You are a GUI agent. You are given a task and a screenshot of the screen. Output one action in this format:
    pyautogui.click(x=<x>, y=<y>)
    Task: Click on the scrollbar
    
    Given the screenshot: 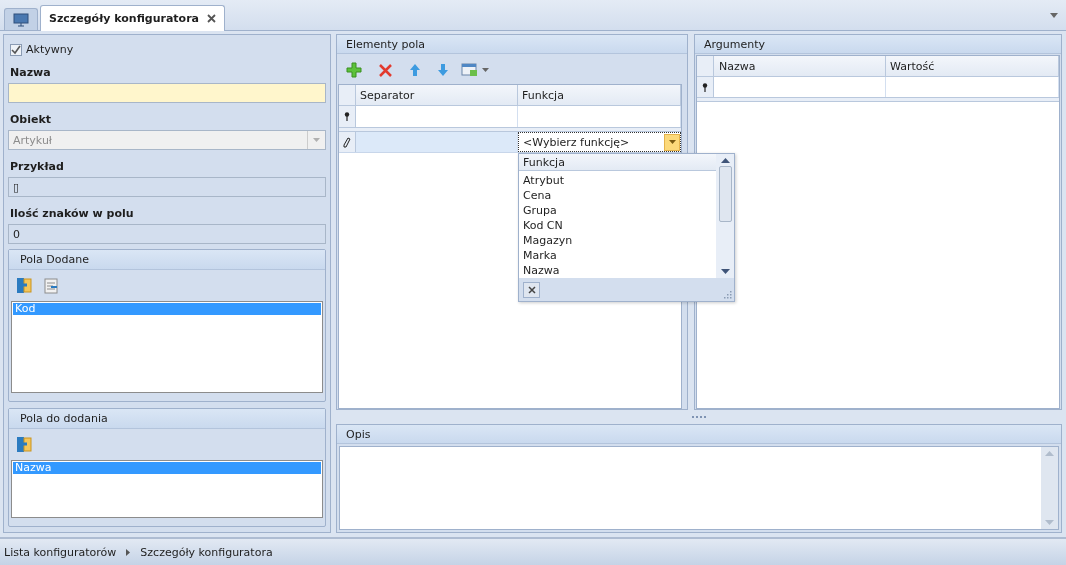 What is the action you would take?
    pyautogui.click(x=725, y=216)
    